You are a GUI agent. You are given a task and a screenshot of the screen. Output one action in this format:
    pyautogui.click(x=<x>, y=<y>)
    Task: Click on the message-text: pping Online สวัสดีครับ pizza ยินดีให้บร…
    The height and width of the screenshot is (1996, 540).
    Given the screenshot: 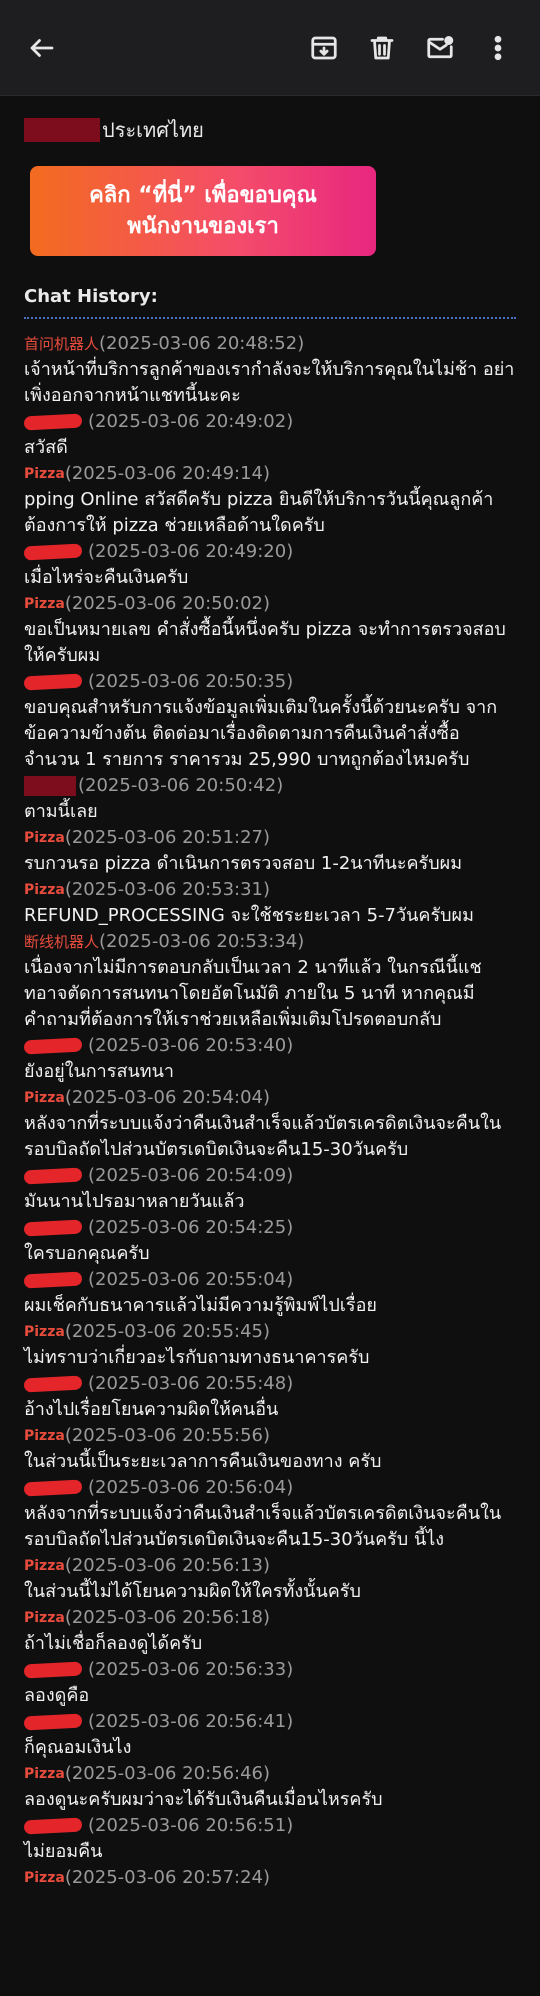 What is the action you would take?
    pyautogui.click(x=259, y=512)
    